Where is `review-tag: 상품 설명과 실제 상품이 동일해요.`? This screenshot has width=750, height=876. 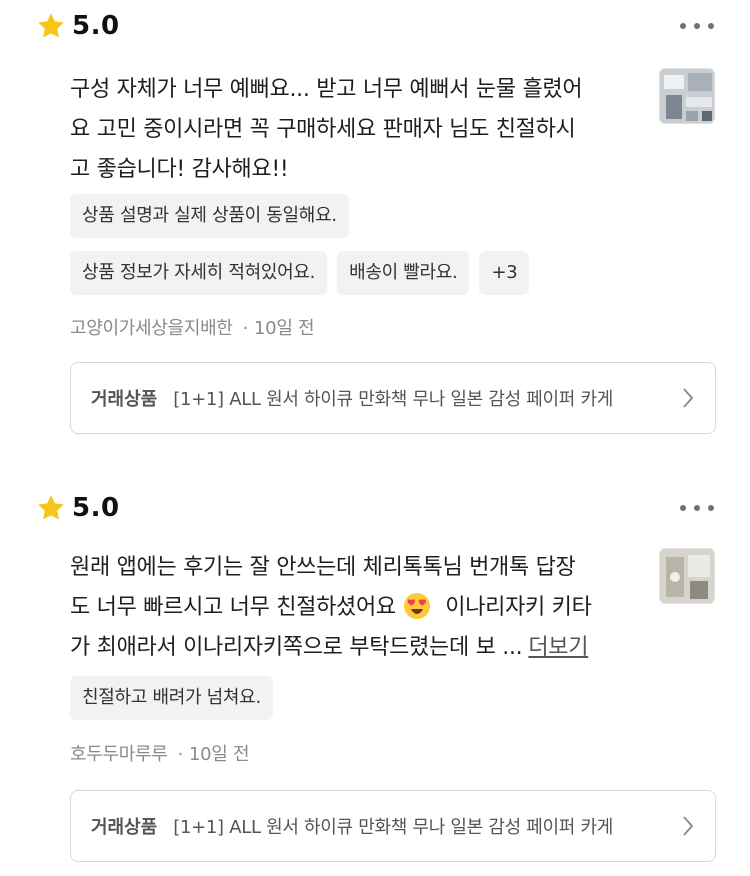 review-tag: 상품 설명과 실제 상품이 동일해요. is located at coordinates (209, 216).